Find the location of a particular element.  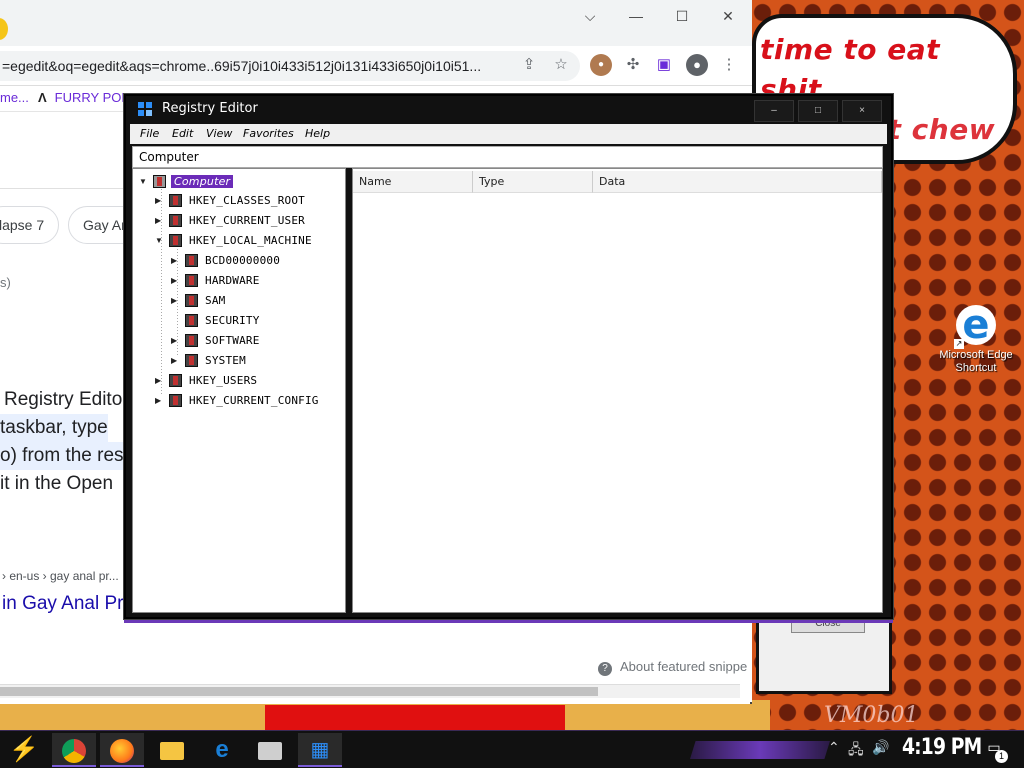

regedit-title: Registry Editor is located at coordinates (210, 108).